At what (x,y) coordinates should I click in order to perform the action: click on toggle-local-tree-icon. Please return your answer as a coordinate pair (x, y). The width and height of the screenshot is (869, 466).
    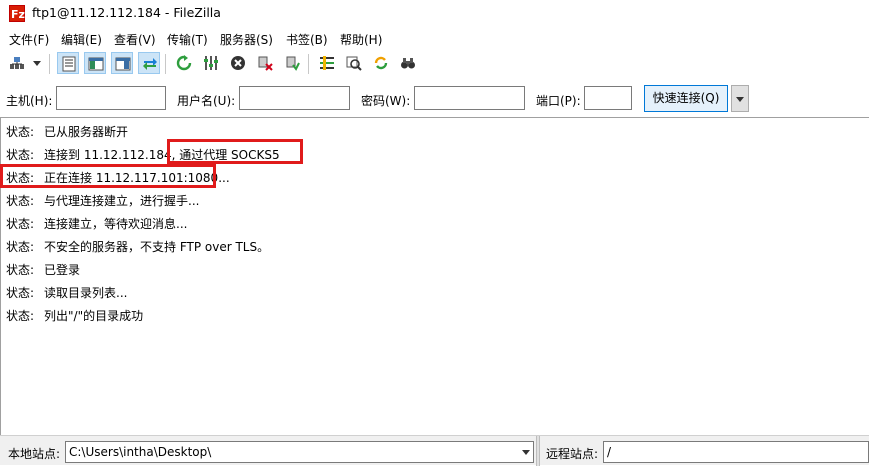
    Looking at the image, I should click on (95, 63).